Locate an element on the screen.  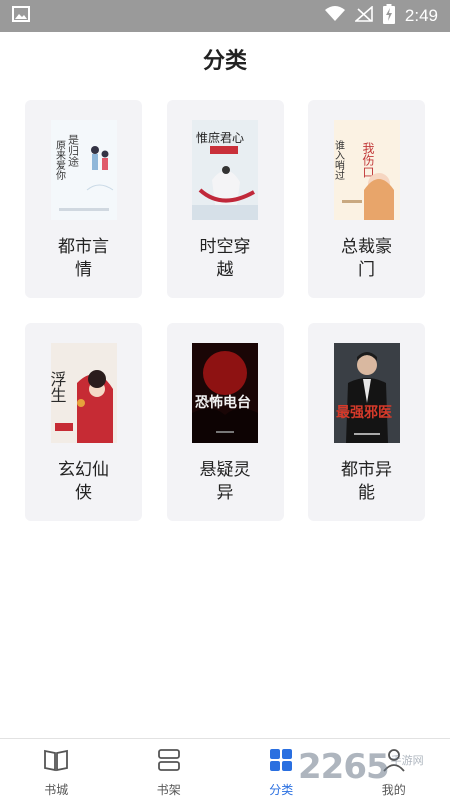
book-cover-image: 浮生 is located at coordinates (83, 393).